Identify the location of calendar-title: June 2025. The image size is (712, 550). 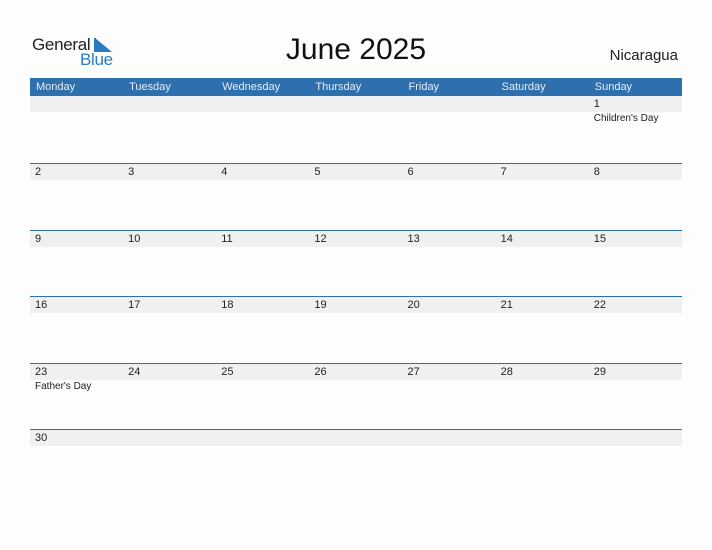
(356, 49).